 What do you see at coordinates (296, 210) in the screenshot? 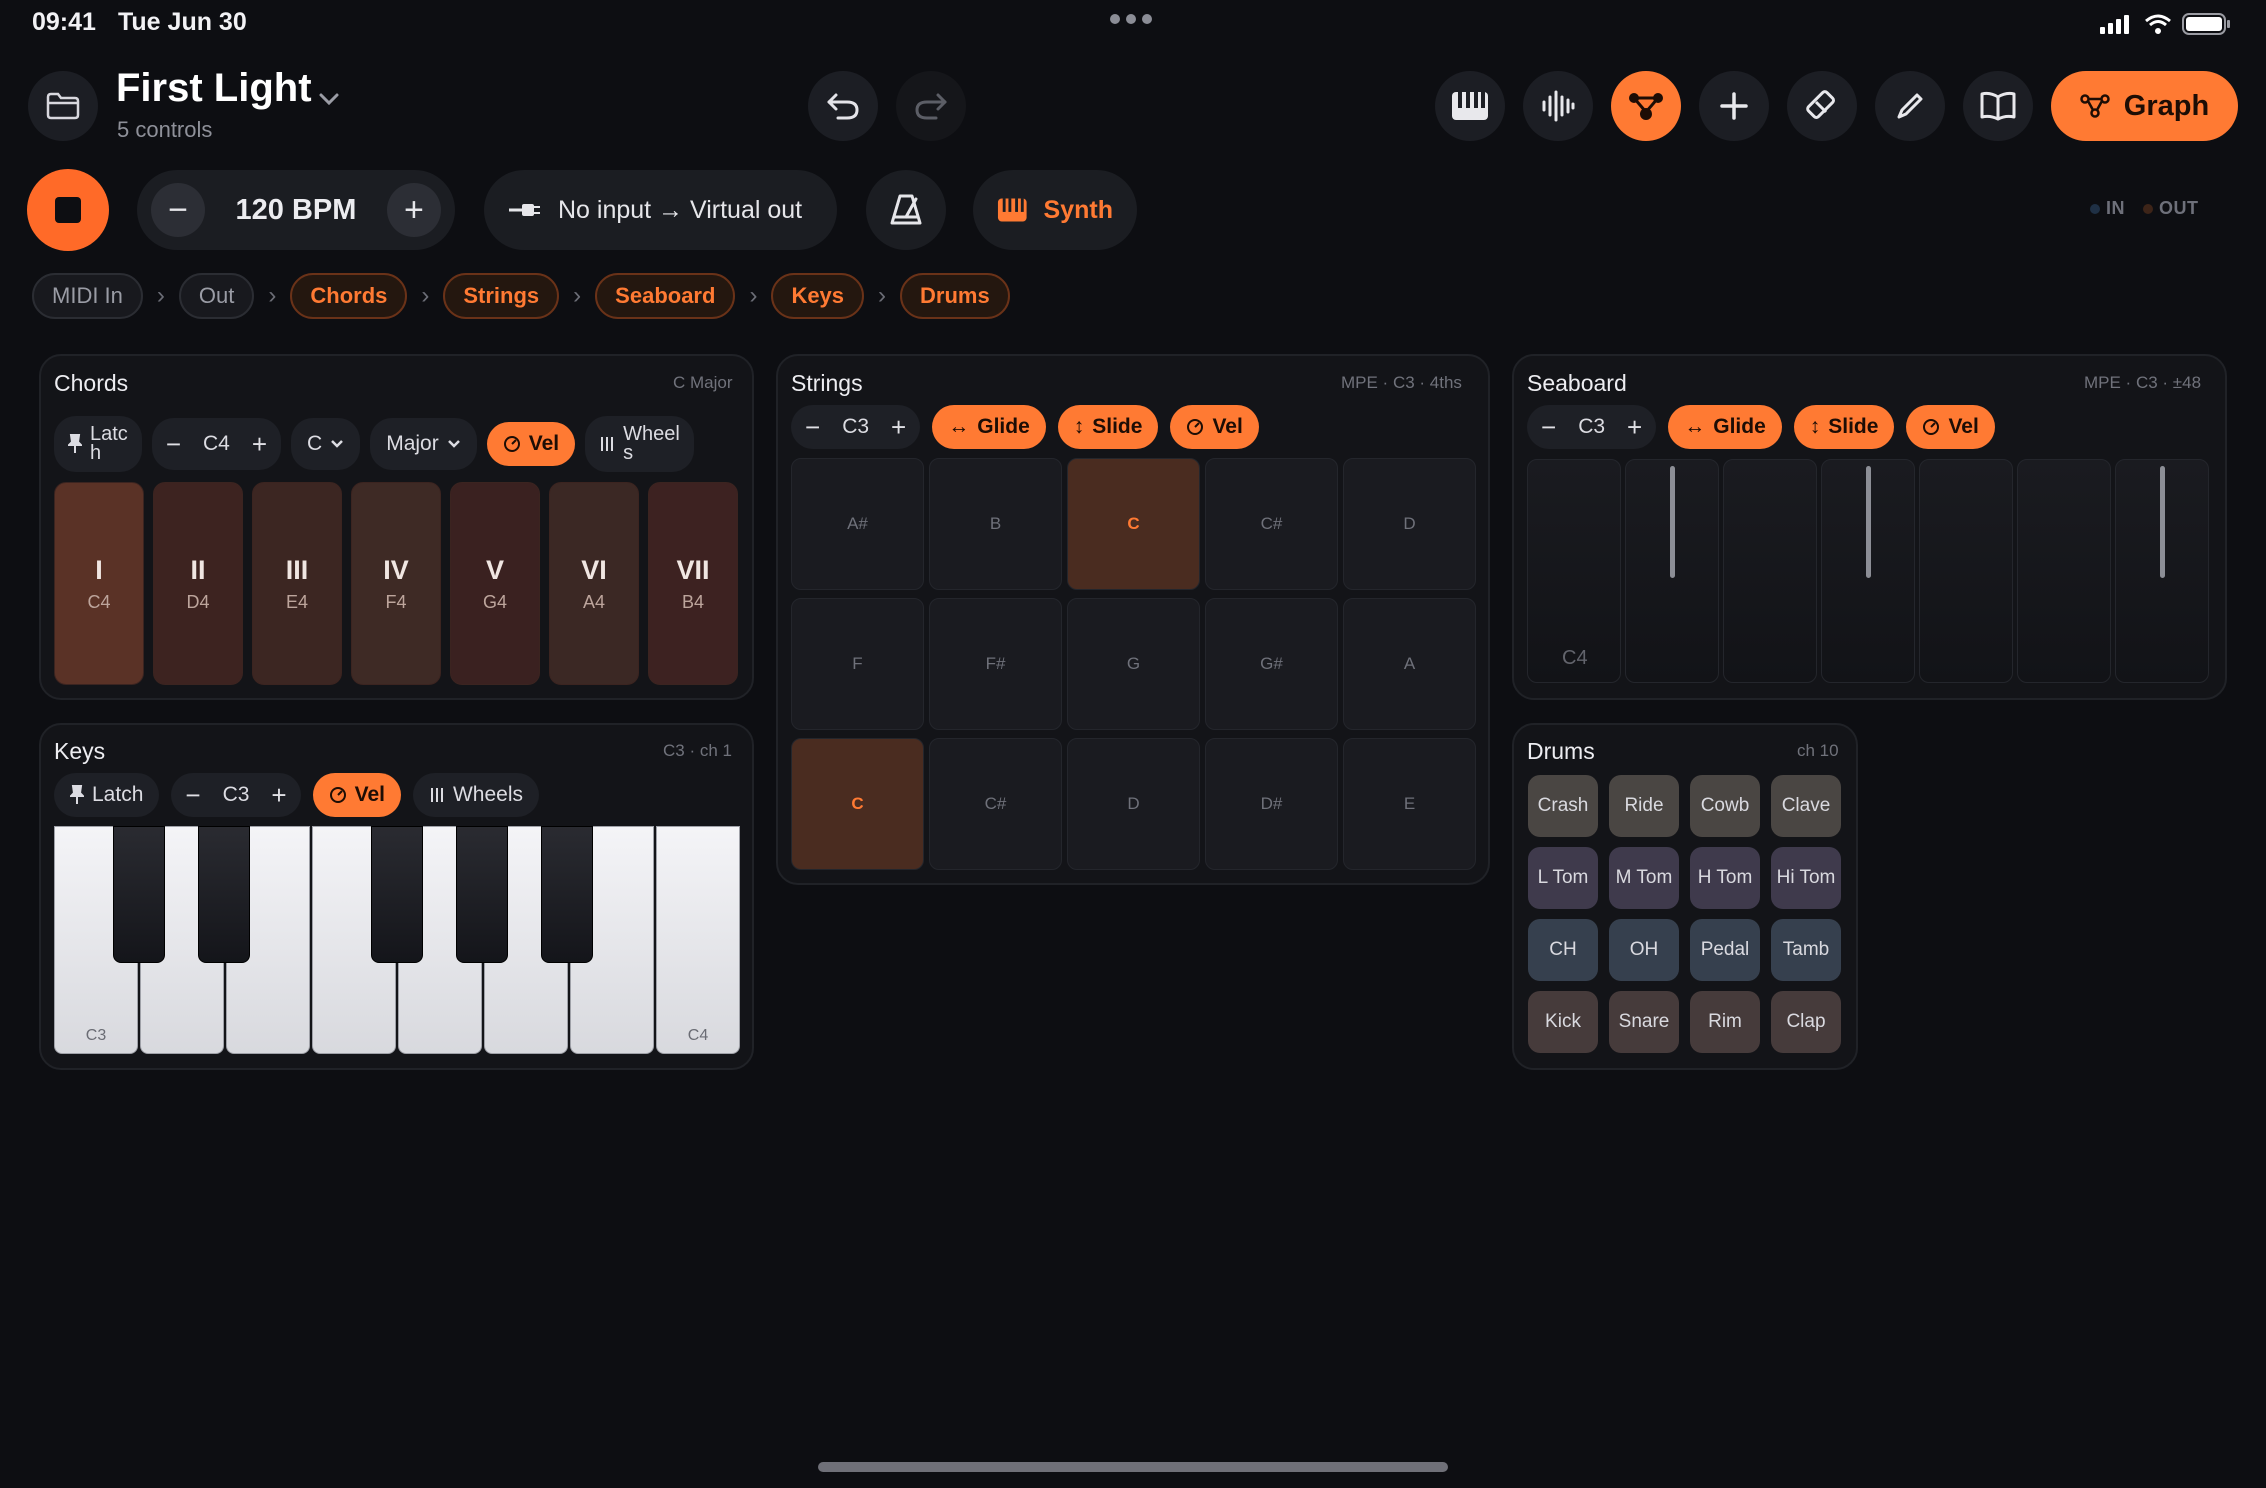
I see `tempo-value: 120 BPM` at bounding box center [296, 210].